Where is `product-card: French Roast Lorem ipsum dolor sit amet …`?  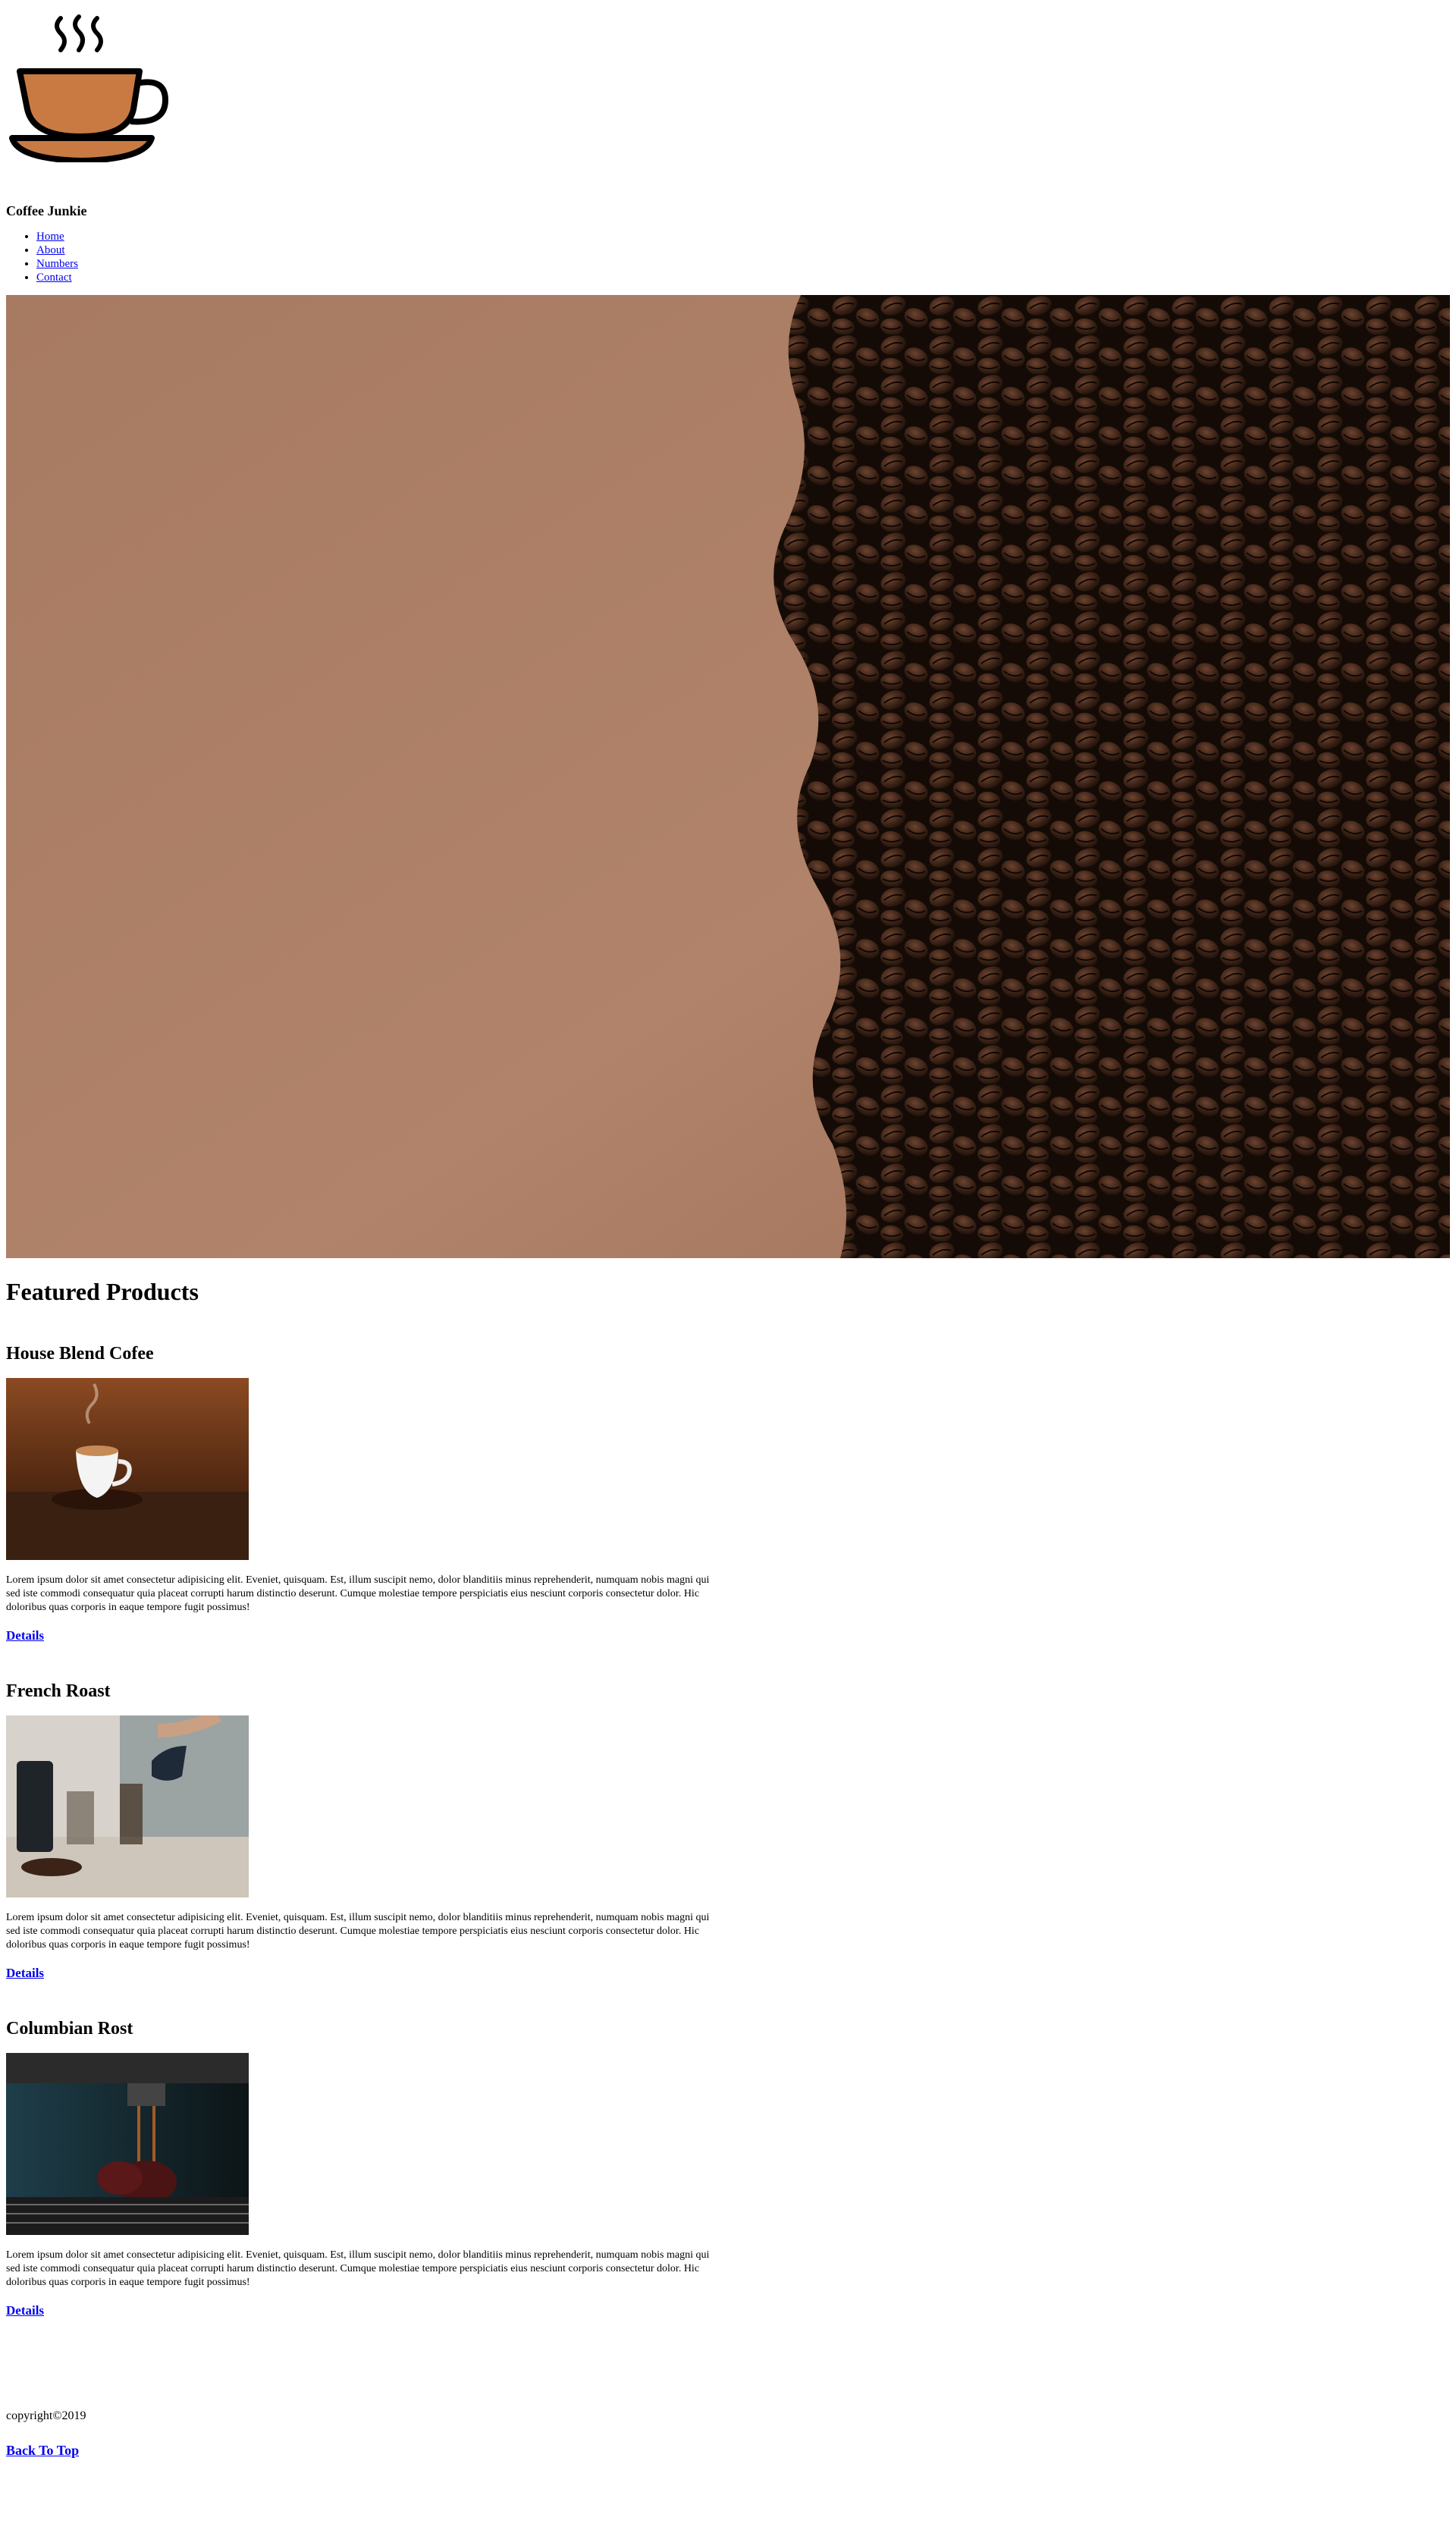
product-card: French Roast Lorem ipsum dolor sit amet … is located at coordinates (731, 1831).